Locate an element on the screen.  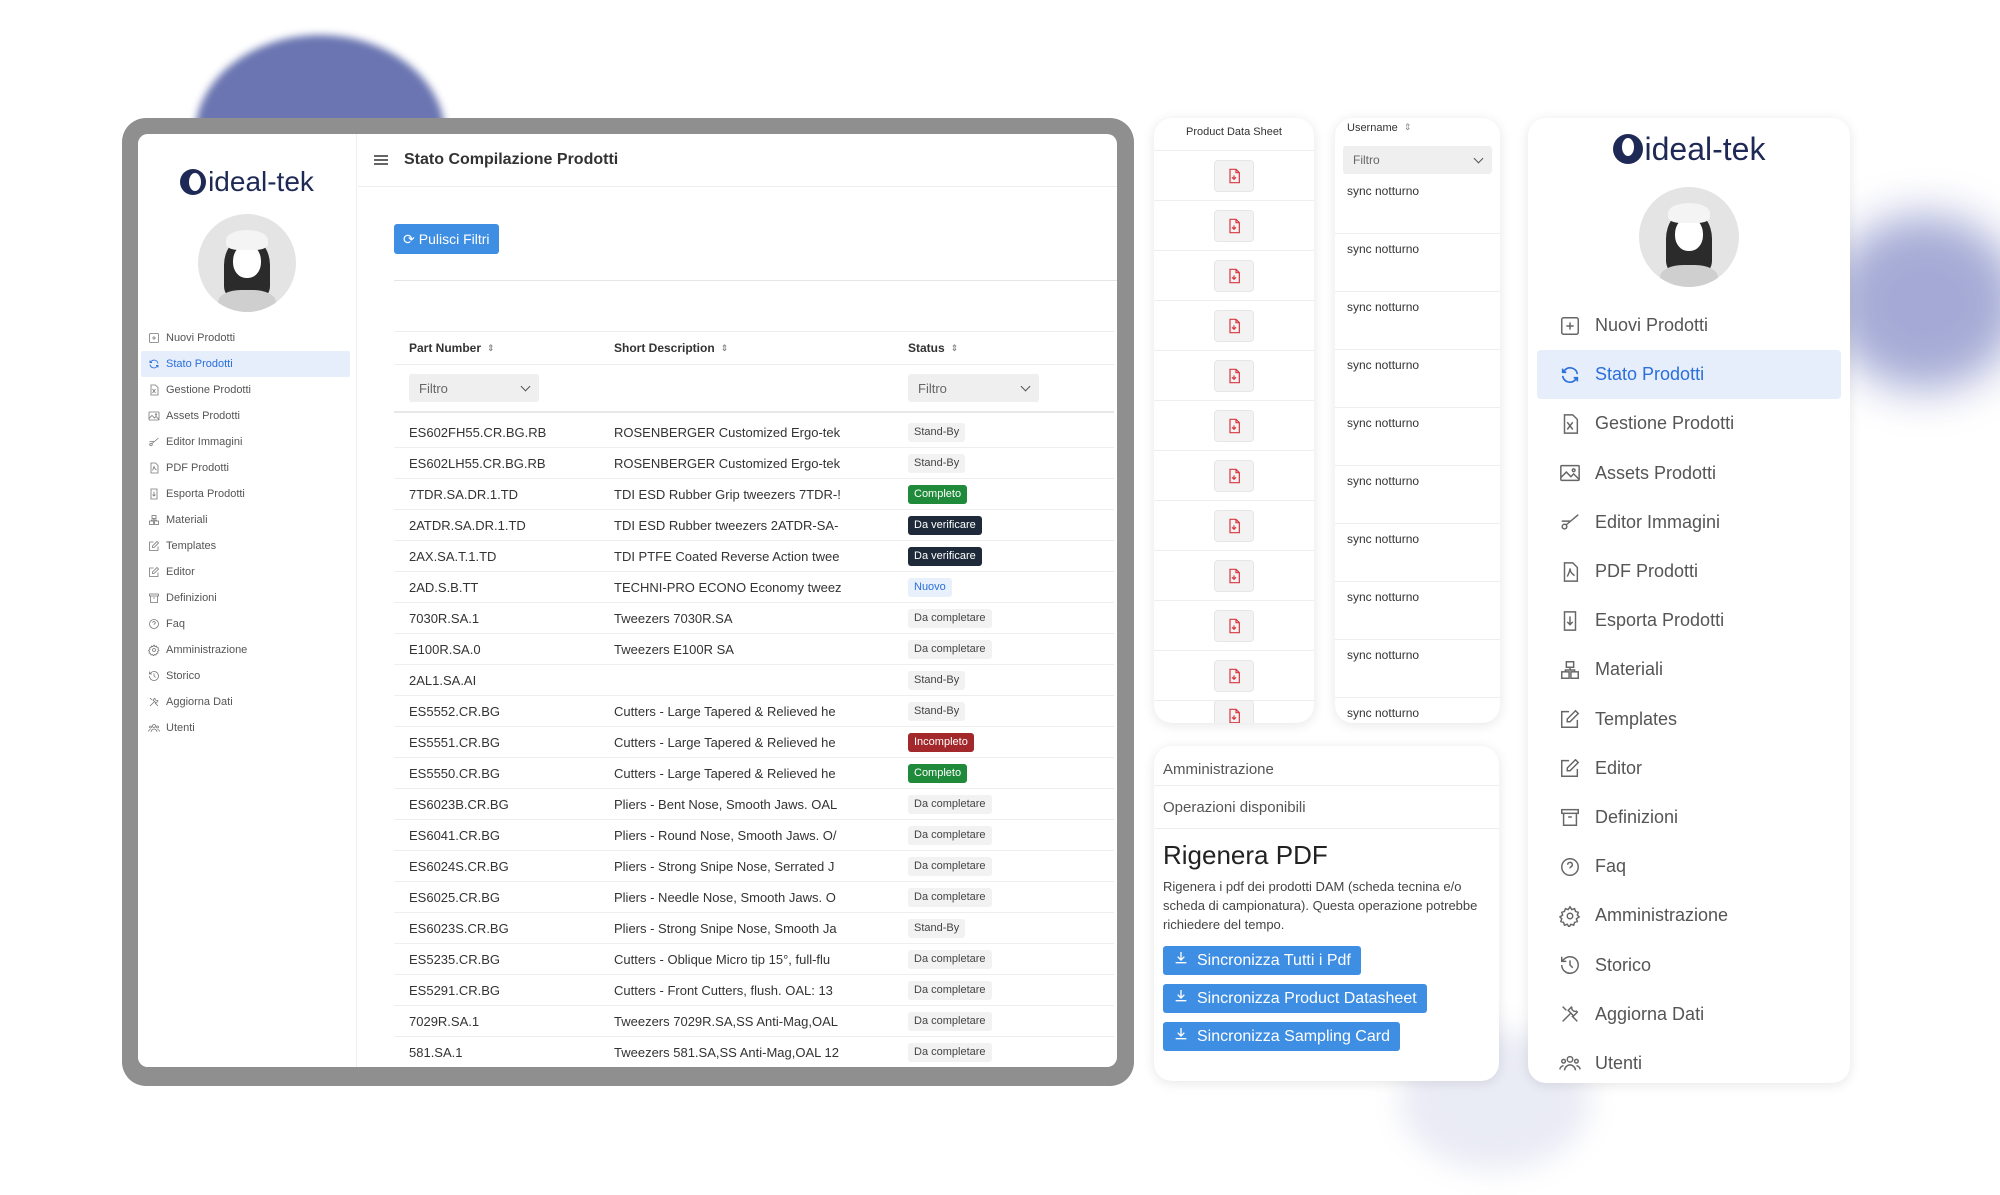
menu-icon is located at coordinates (381, 160).